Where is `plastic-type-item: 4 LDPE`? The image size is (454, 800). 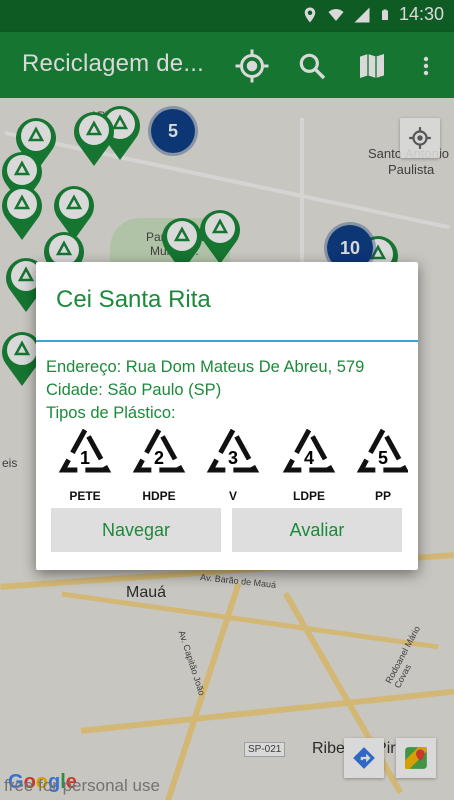
plastic-type-item: 4 LDPE is located at coordinates (309, 464).